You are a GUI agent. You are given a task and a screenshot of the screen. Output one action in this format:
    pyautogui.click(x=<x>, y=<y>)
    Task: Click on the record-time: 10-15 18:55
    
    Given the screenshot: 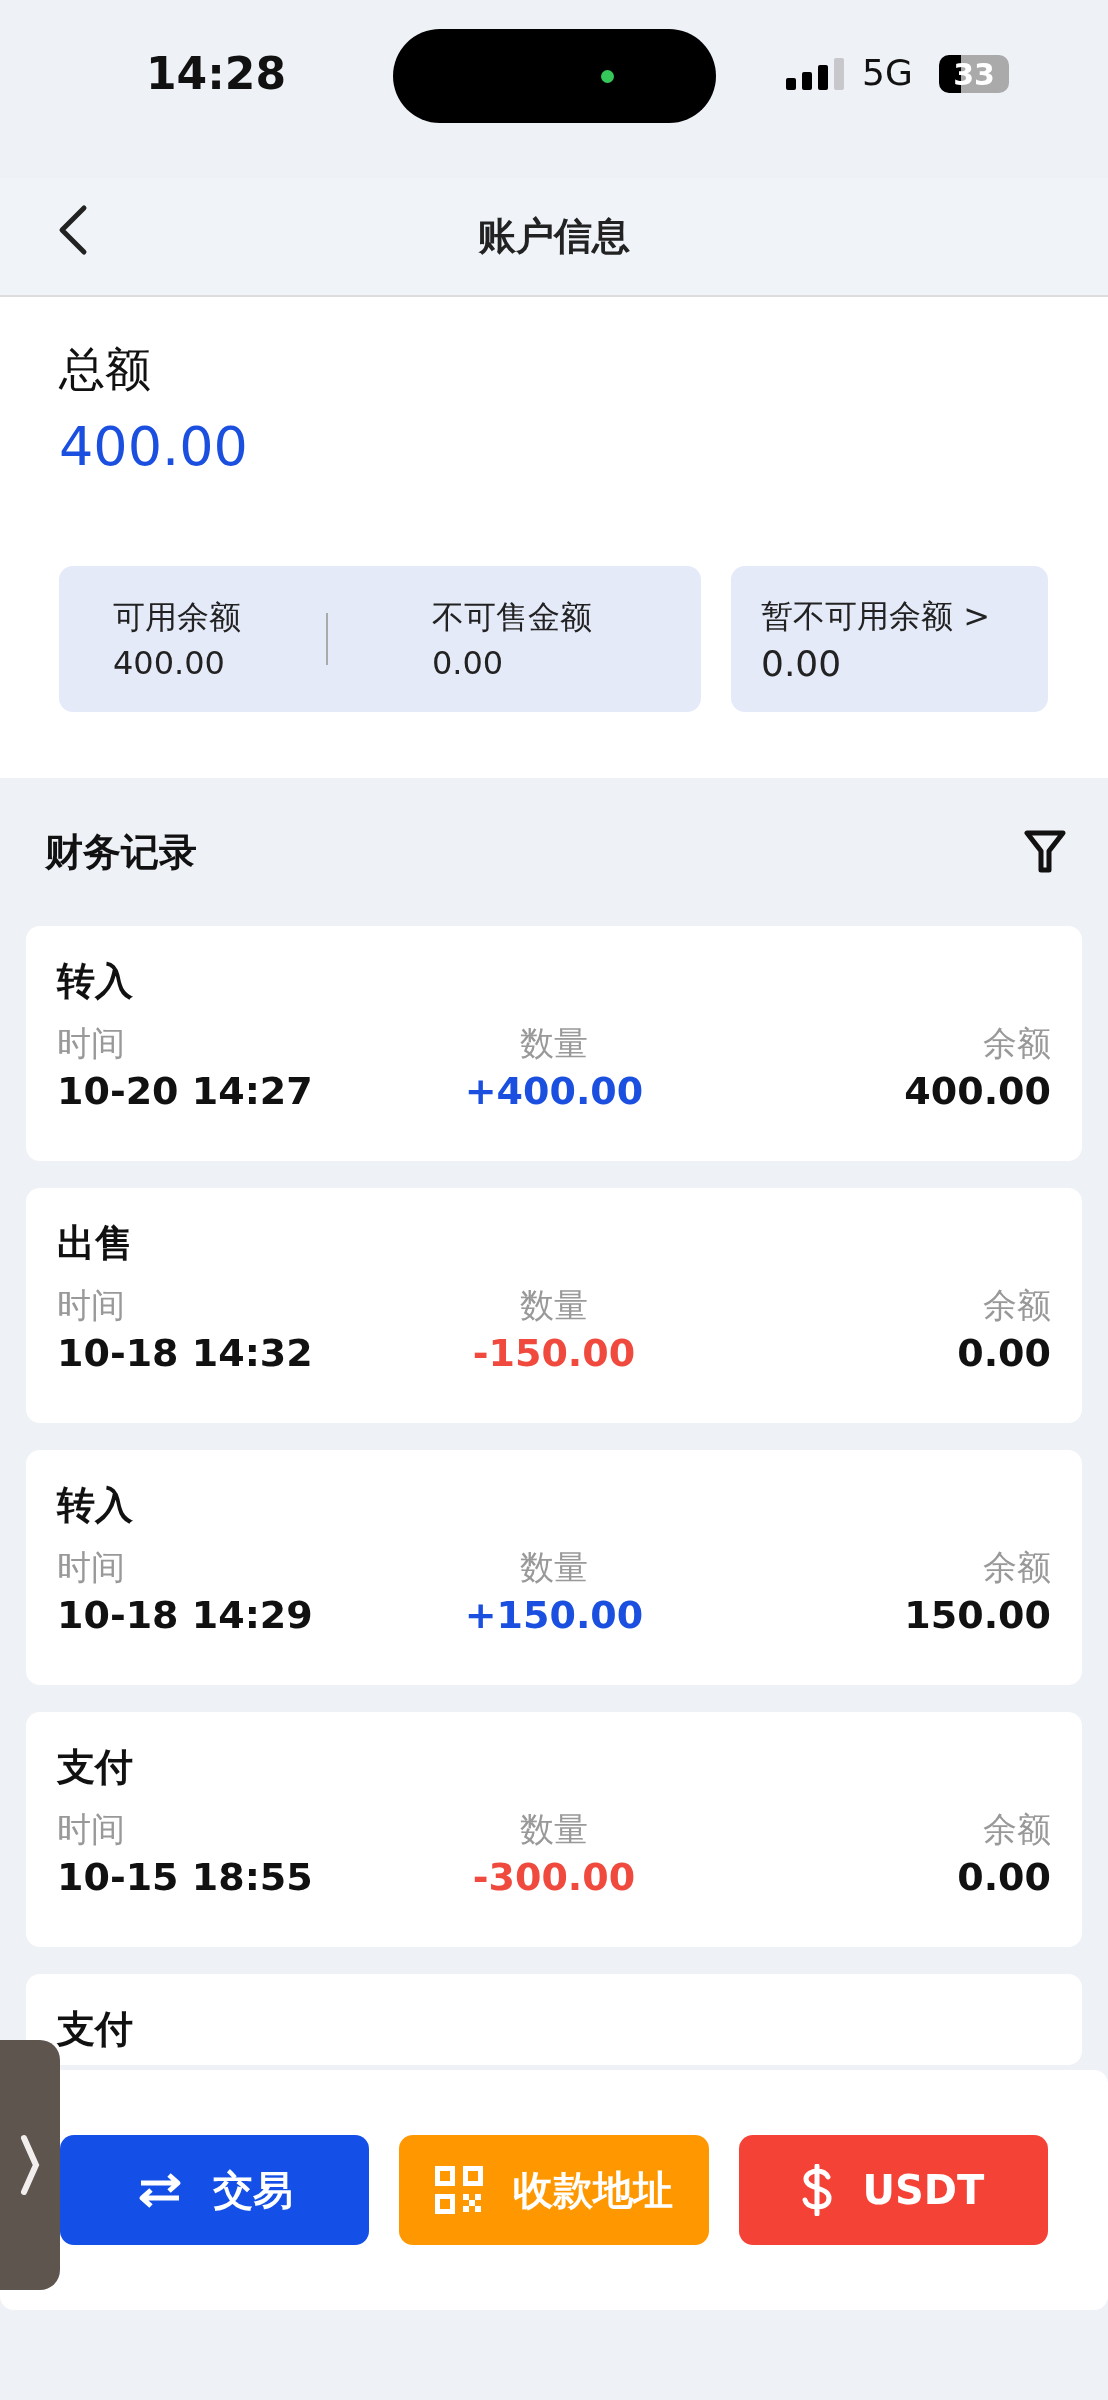 What is the action you would take?
    pyautogui.click(x=185, y=1877)
    